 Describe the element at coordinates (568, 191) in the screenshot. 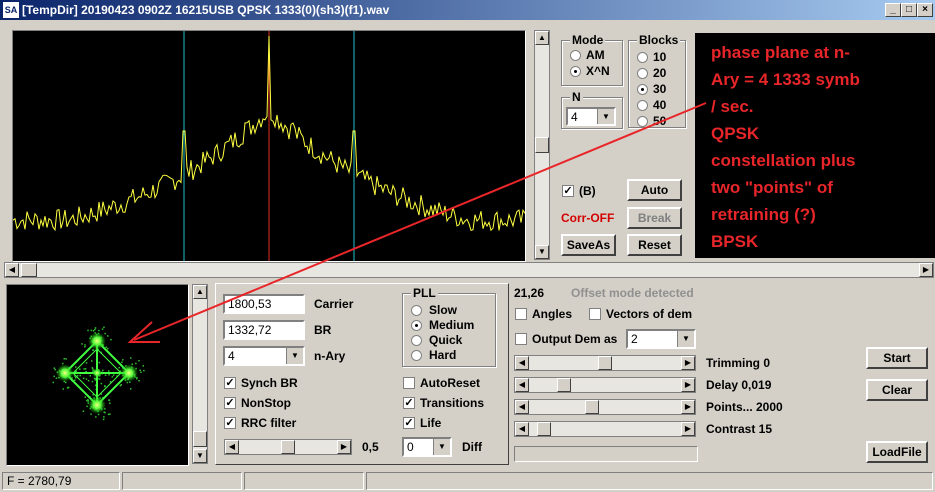

I see `b-checkbox: ✓` at that location.